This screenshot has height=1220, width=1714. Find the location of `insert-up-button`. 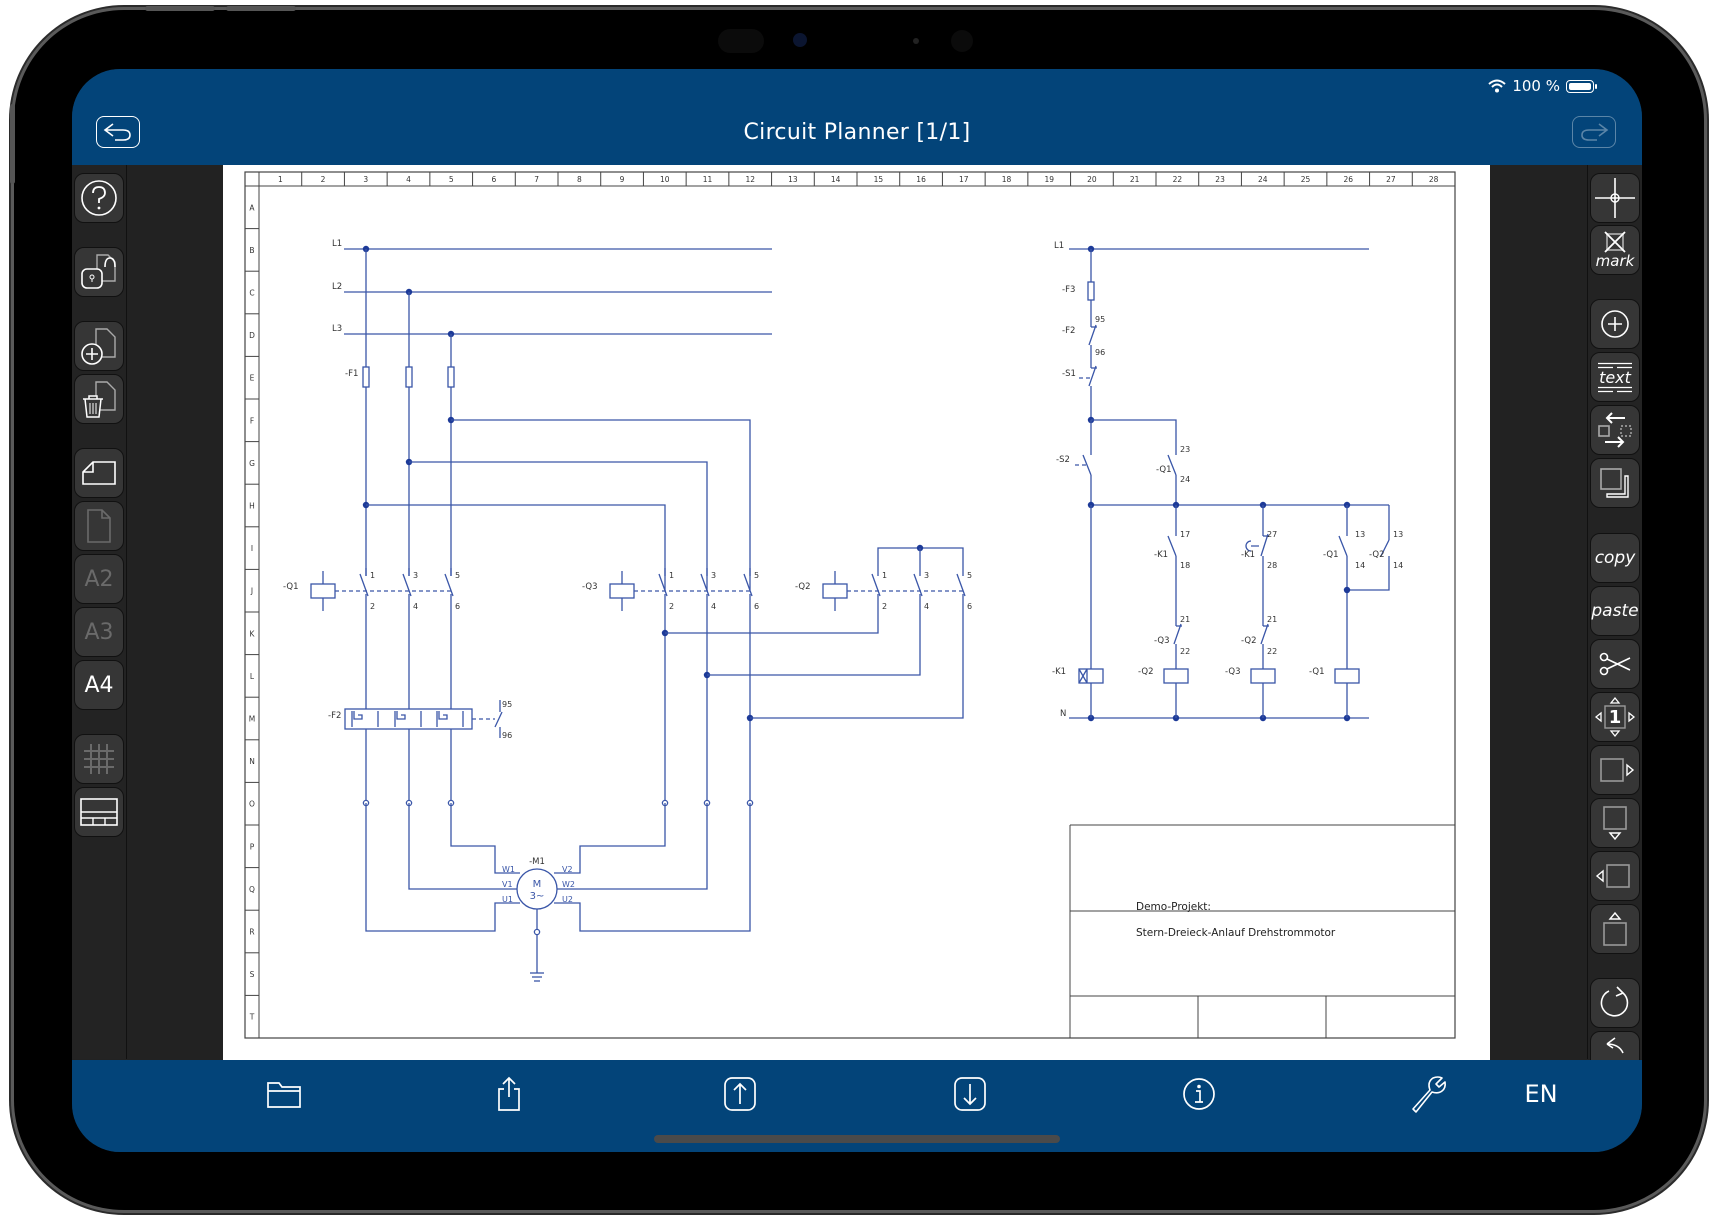

insert-up-button is located at coordinates (1615, 929).